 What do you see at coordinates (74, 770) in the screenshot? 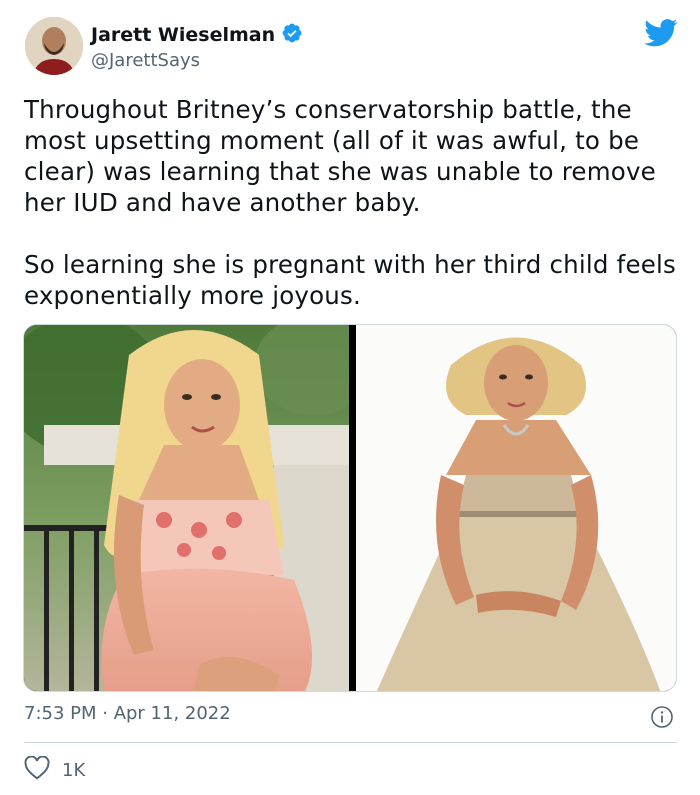
I see `like-count: 1K` at bounding box center [74, 770].